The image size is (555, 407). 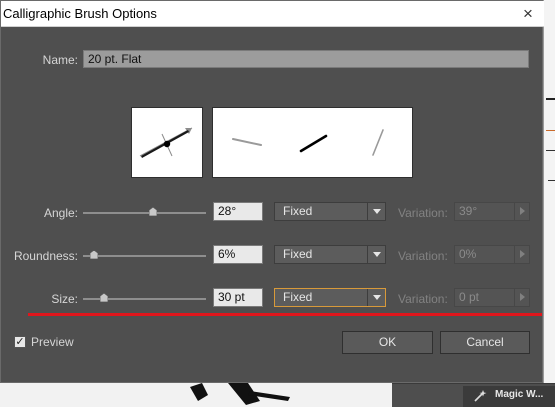 What do you see at coordinates (308, 142) in the screenshot?
I see `brush-stroke-preview-icon` at bounding box center [308, 142].